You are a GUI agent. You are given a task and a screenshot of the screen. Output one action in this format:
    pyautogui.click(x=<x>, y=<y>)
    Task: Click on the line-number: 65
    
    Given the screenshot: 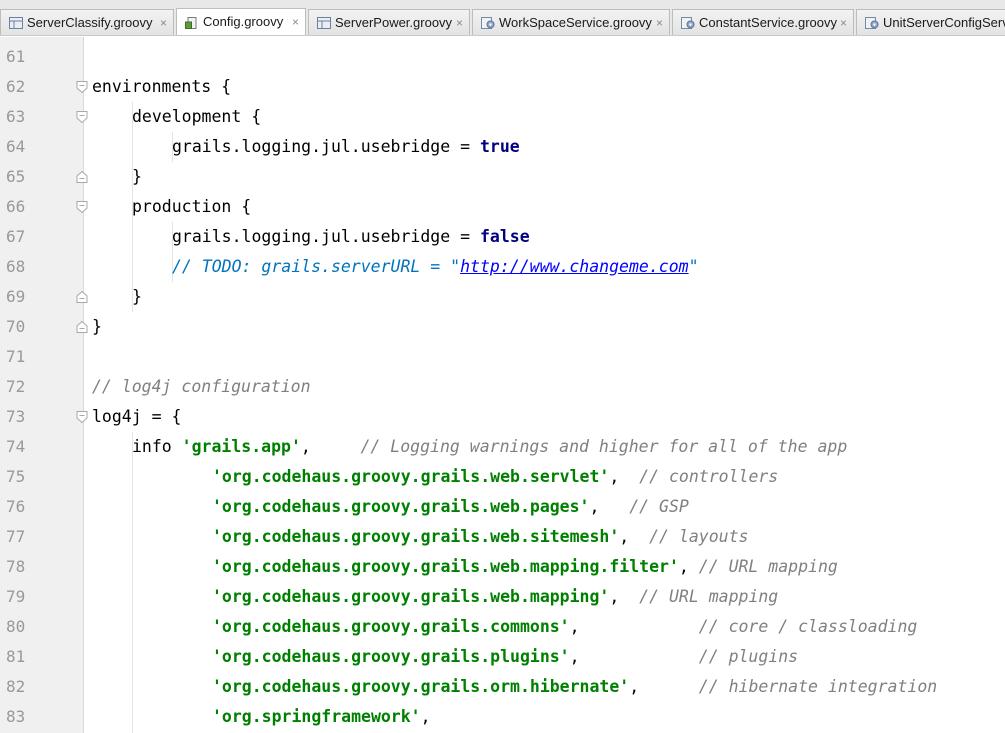 What is the action you would take?
    pyautogui.click(x=16, y=176)
    